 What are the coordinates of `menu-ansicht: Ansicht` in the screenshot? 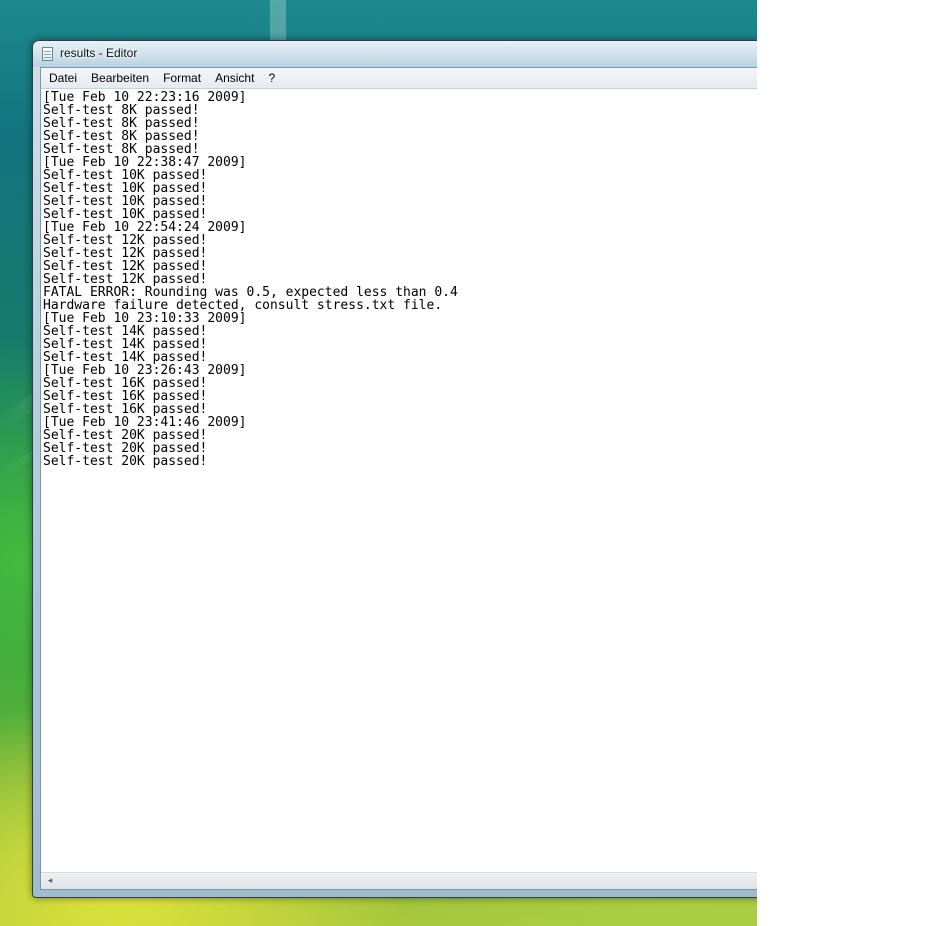 It's located at (234, 78).